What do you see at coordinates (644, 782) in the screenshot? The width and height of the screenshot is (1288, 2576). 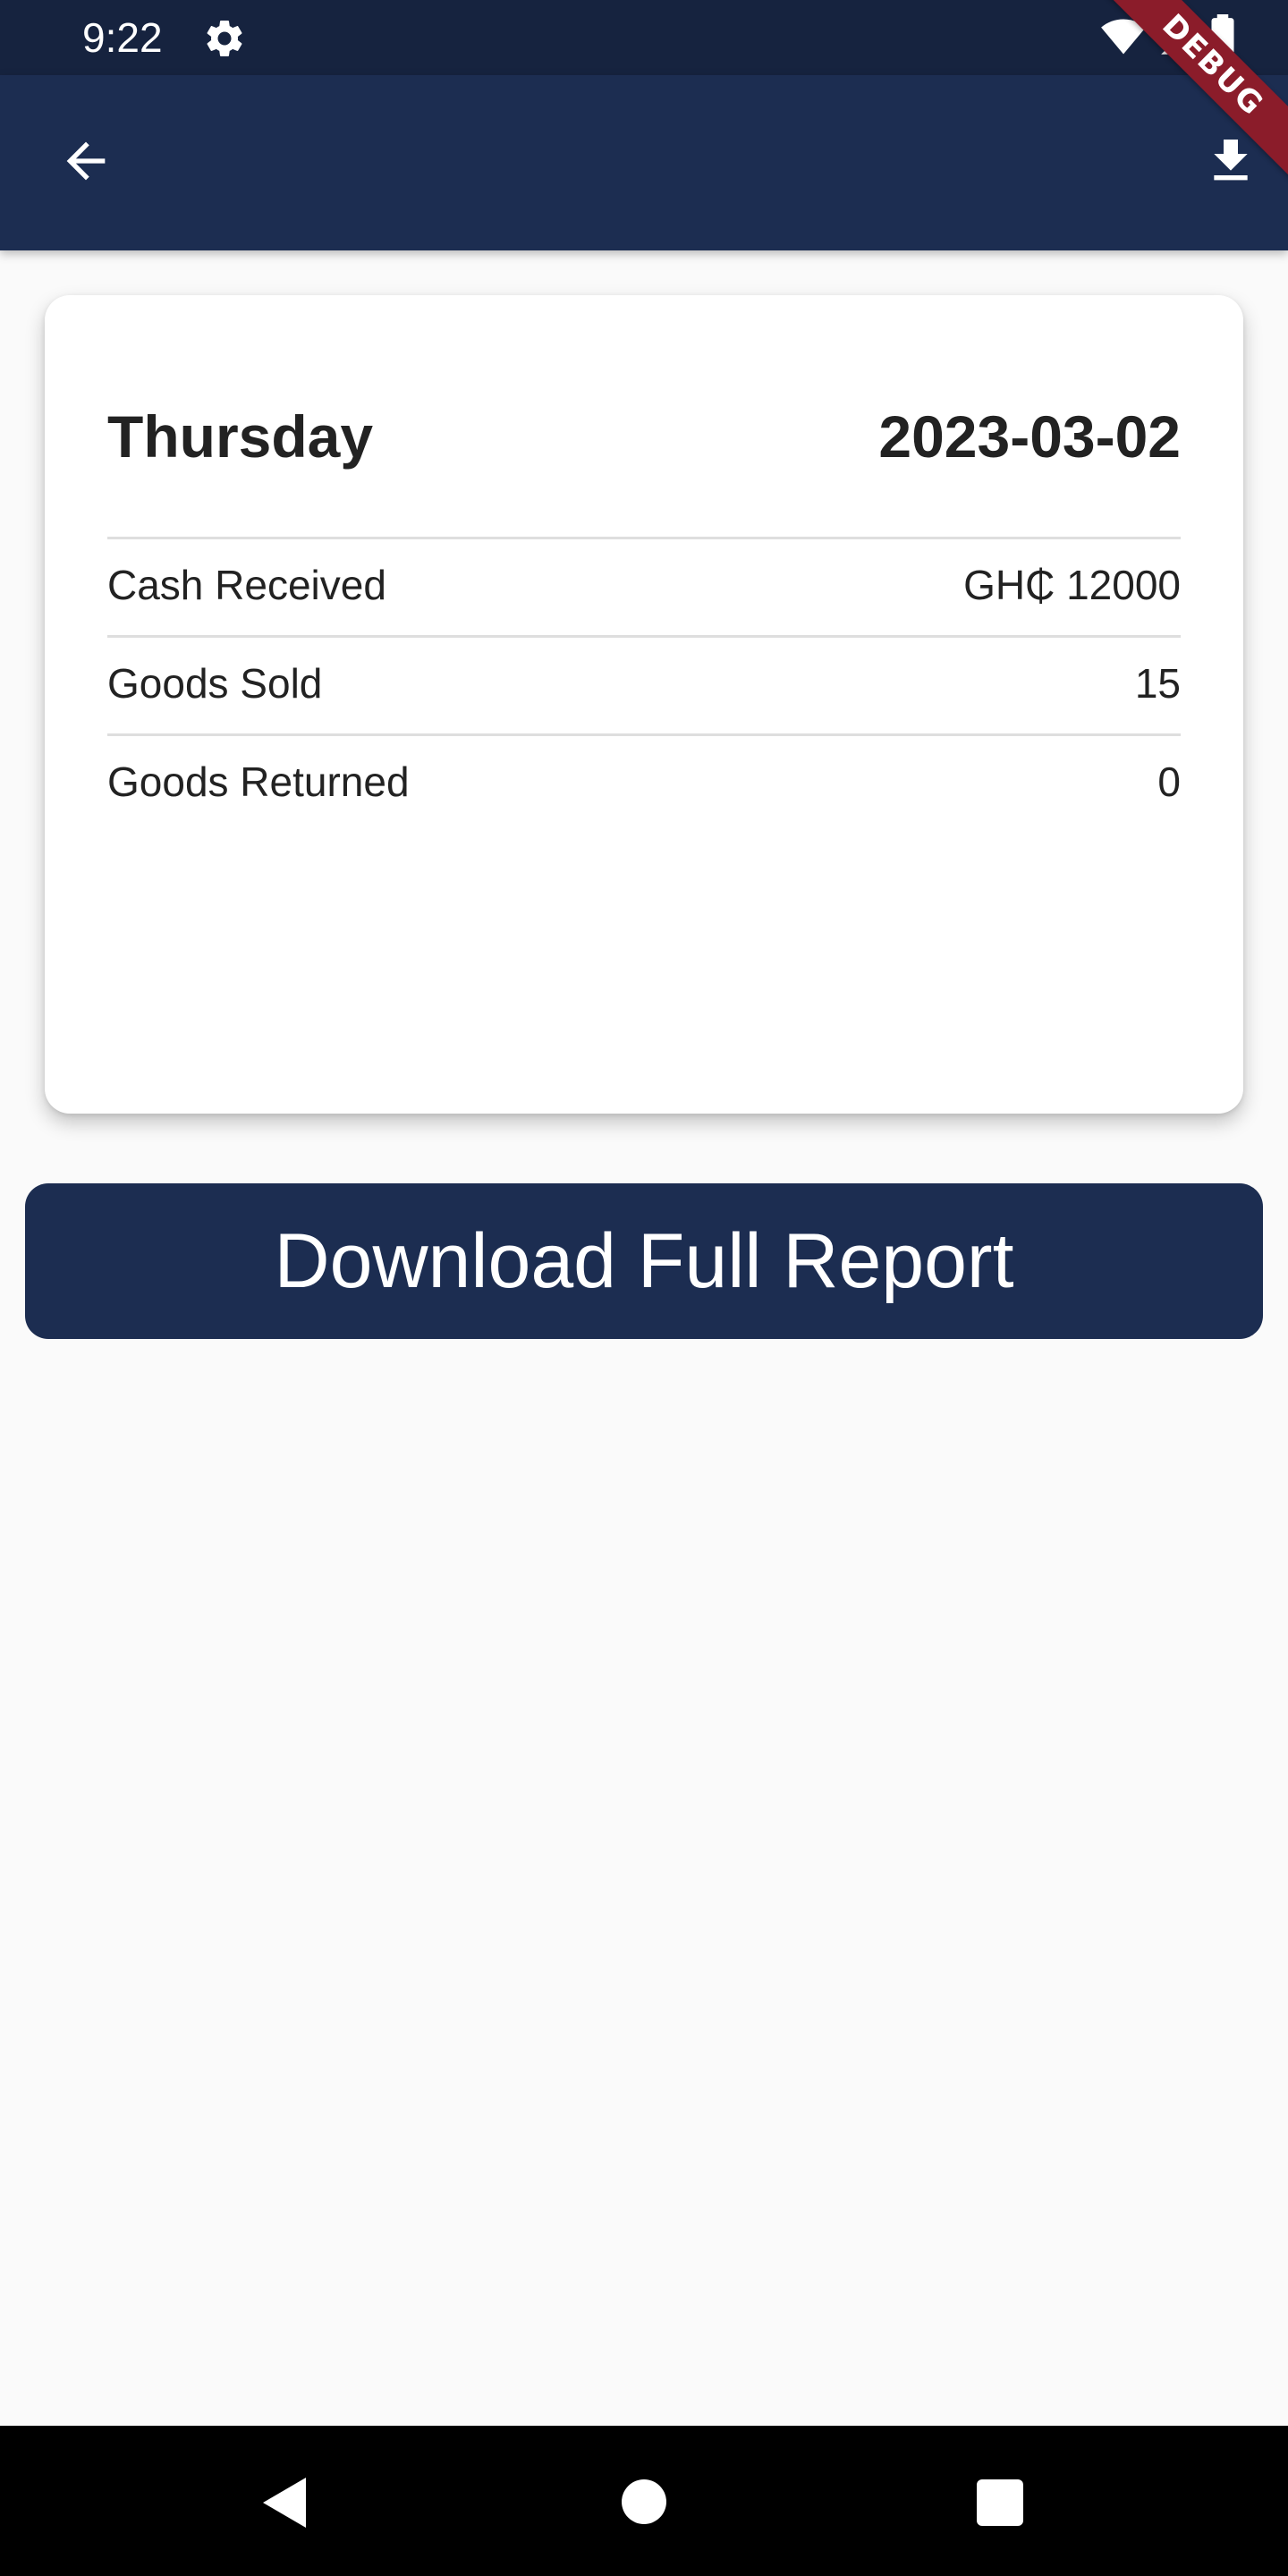 I see `report-row-goods-returned: Goods Returned 0` at bounding box center [644, 782].